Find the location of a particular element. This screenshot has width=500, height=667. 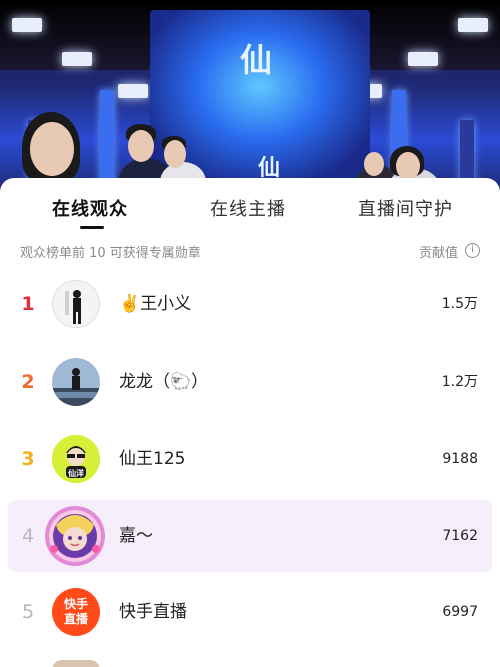

avatar-with-frame is located at coordinates (75, 536).